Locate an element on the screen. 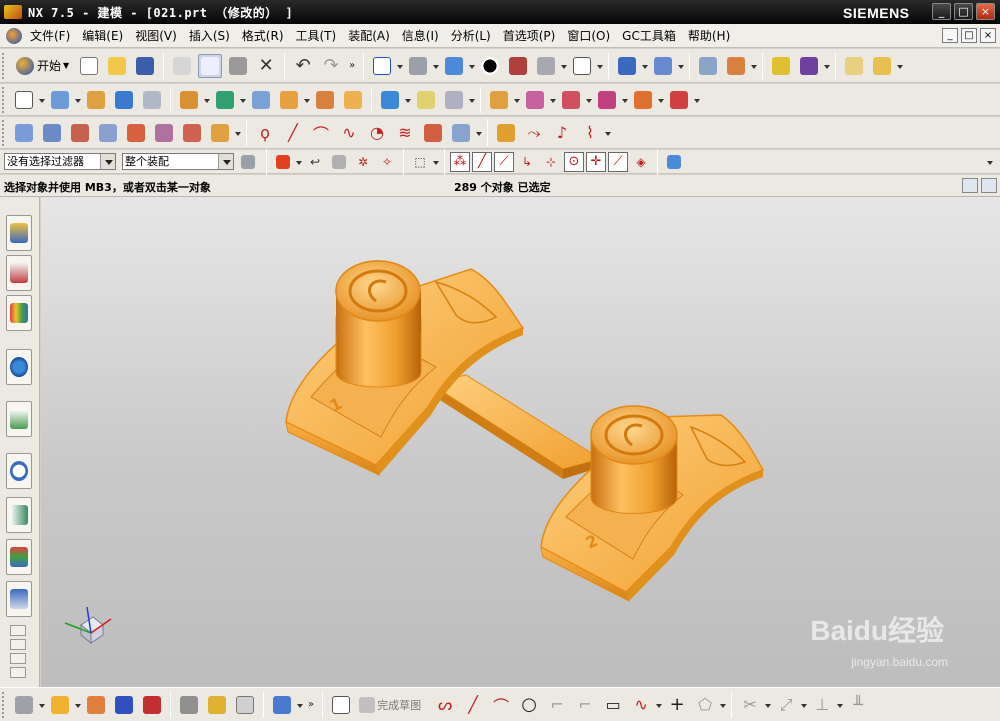 The height and width of the screenshot is (721, 1000). resource-scroll-down is located at coordinates (18, 658).